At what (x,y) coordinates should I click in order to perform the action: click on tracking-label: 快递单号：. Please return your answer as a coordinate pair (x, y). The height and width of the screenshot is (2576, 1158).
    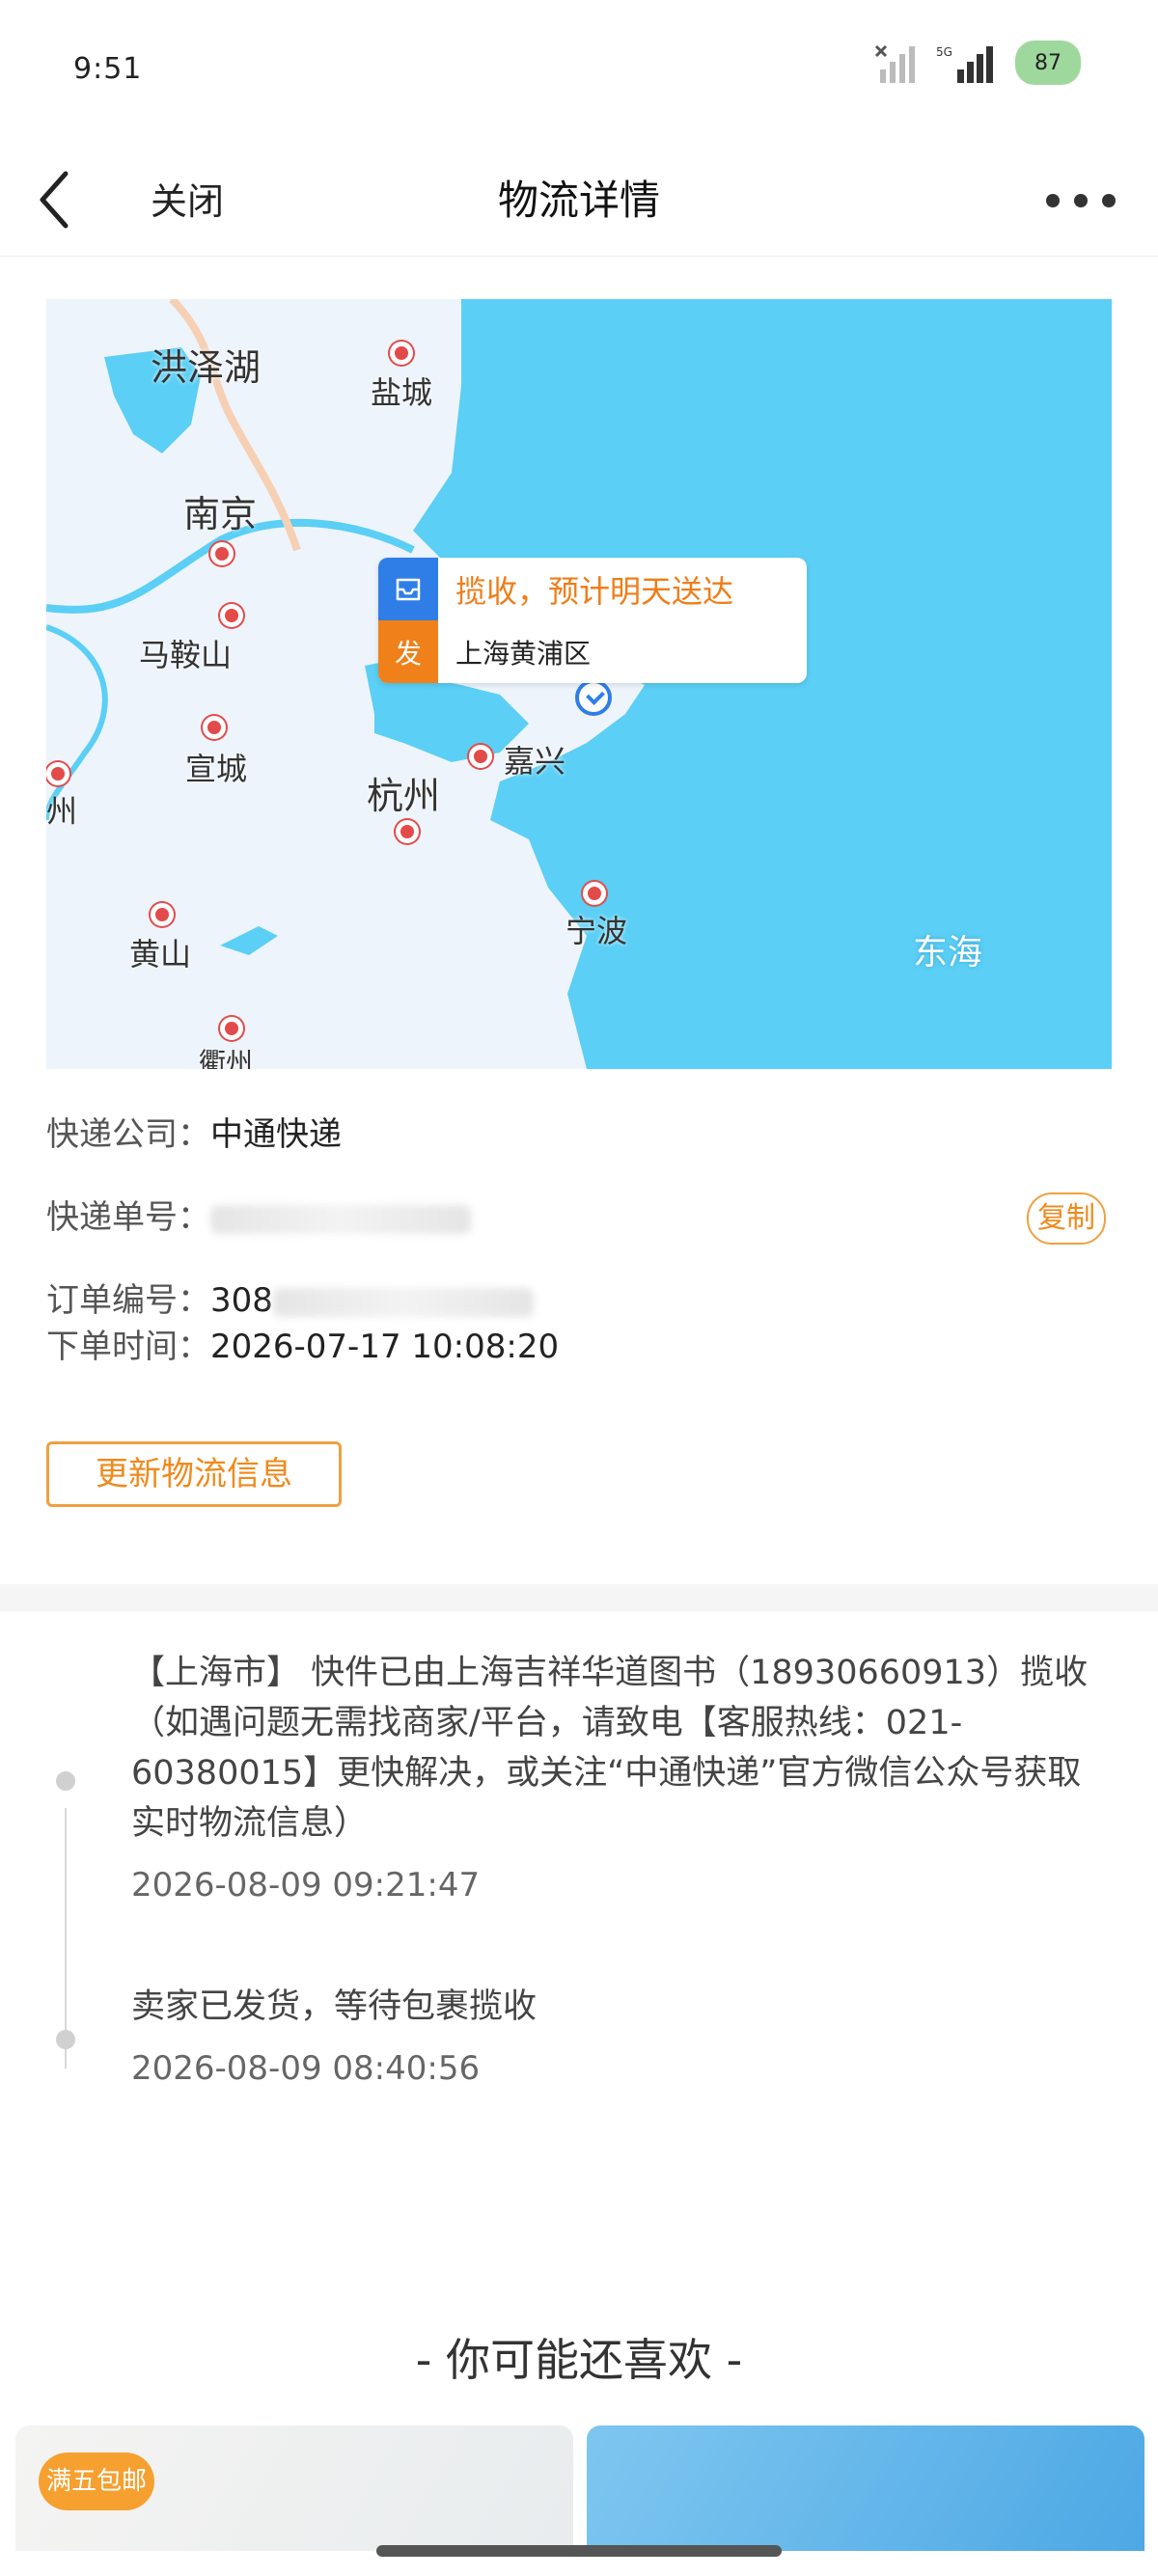
    Looking at the image, I should click on (128, 1217).